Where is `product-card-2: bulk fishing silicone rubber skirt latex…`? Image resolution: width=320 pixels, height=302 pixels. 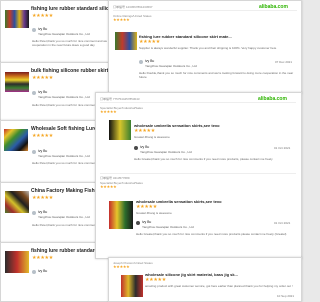 product-card-2: bulk fishing silicone rubber skirt latex… is located at coordinates (55, 92).